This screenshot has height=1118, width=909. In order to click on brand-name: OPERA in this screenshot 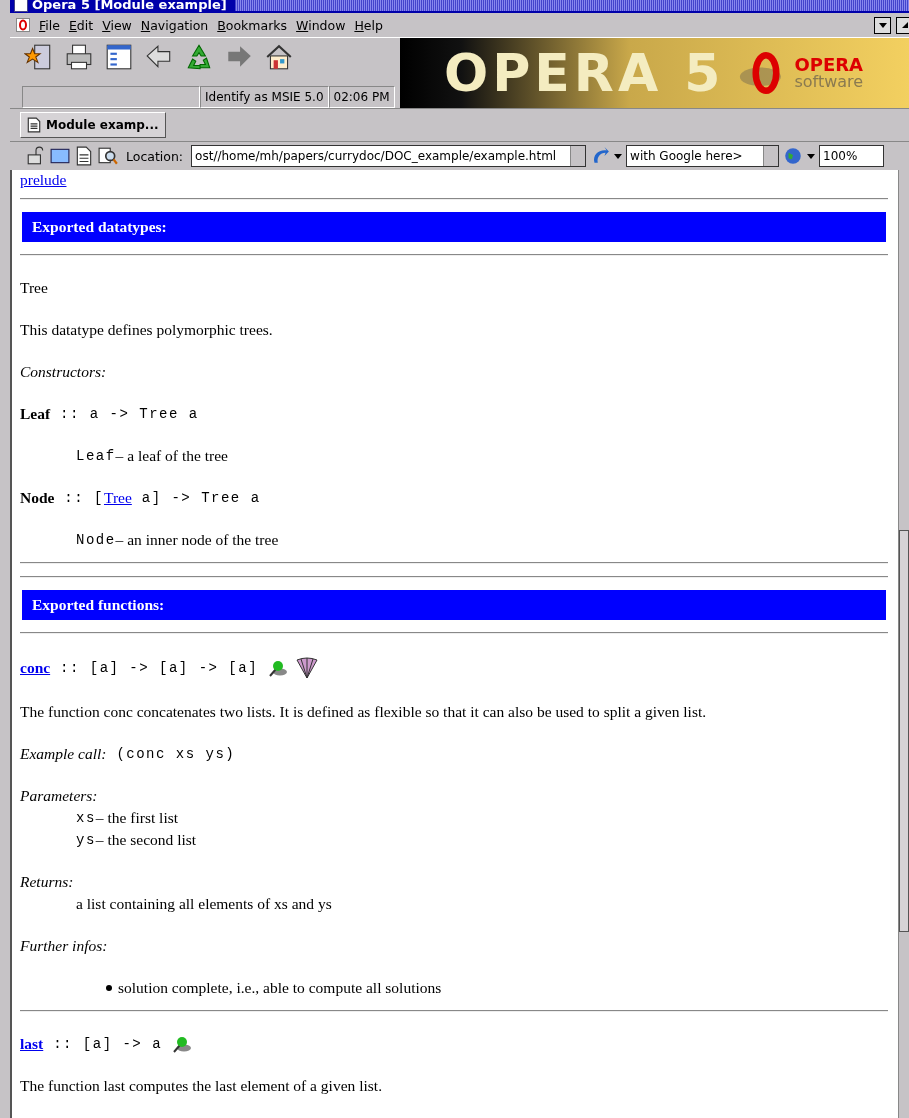, I will do `click(829, 65)`.